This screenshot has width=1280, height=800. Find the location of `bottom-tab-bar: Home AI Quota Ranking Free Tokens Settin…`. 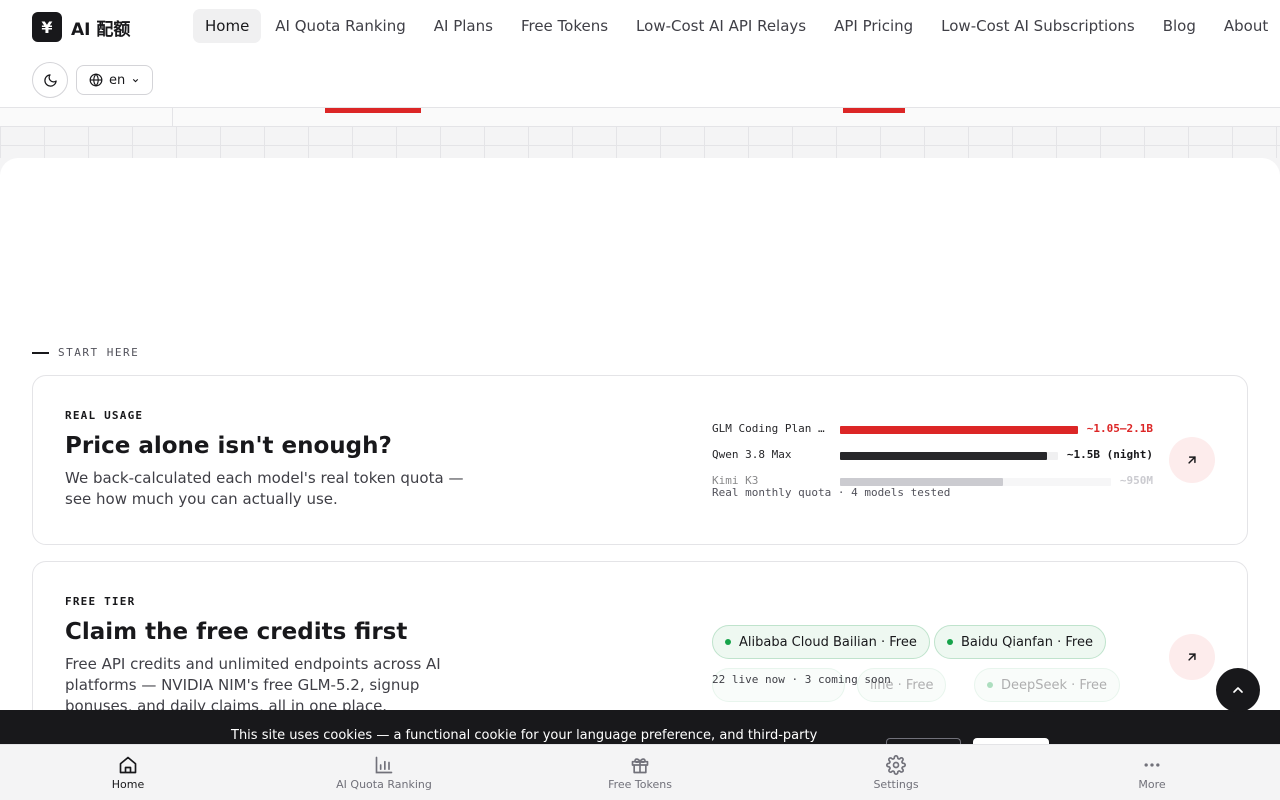

bottom-tab-bar: Home AI Quota Ranking Free Tokens Settin… is located at coordinates (640, 772).